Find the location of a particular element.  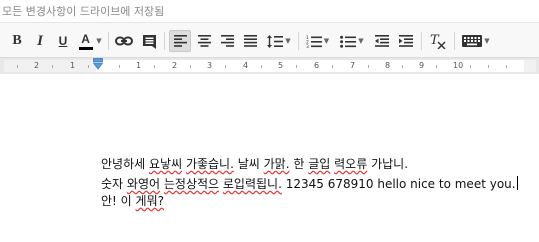

underline-button: U is located at coordinates (63, 41).